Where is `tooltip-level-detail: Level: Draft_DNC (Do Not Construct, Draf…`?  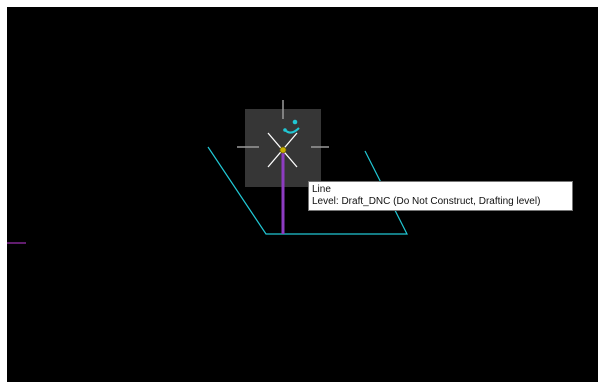
tooltip-level-detail: Level: Draft_DNC (Do Not Construct, Draf… is located at coordinates (426, 201).